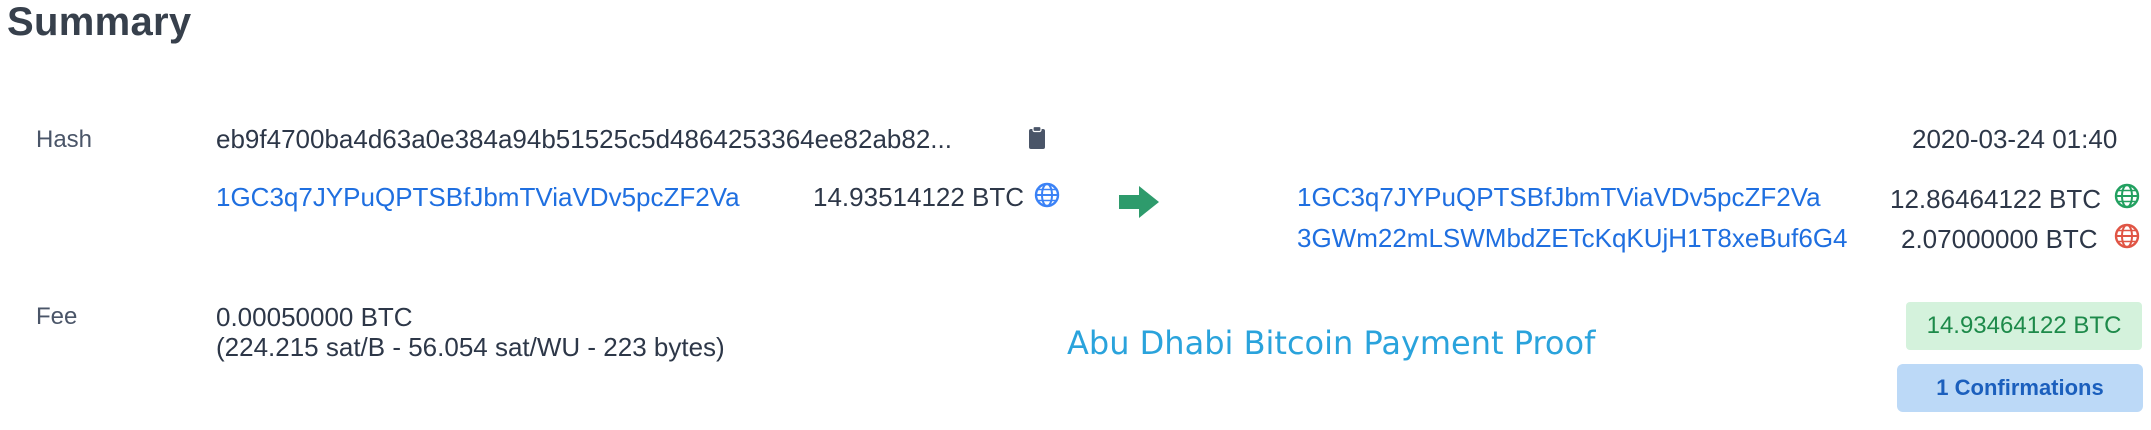 The height and width of the screenshot is (430, 2151). What do you see at coordinates (478, 197) in the screenshot?
I see `input-address-link: 1GC3q7JYPuQPTSBfJbmTViaVDv5pcZF2Va` at bounding box center [478, 197].